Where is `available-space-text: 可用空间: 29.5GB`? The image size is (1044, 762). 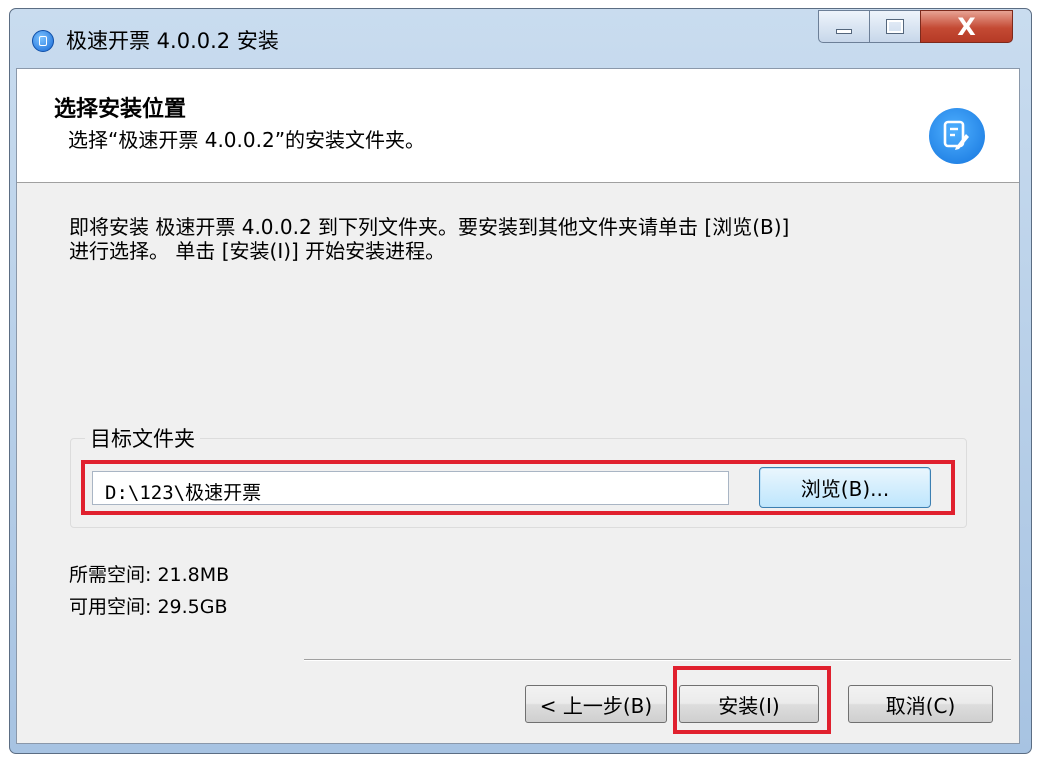 available-space-text: 可用空间: 29.5GB is located at coordinates (148, 607).